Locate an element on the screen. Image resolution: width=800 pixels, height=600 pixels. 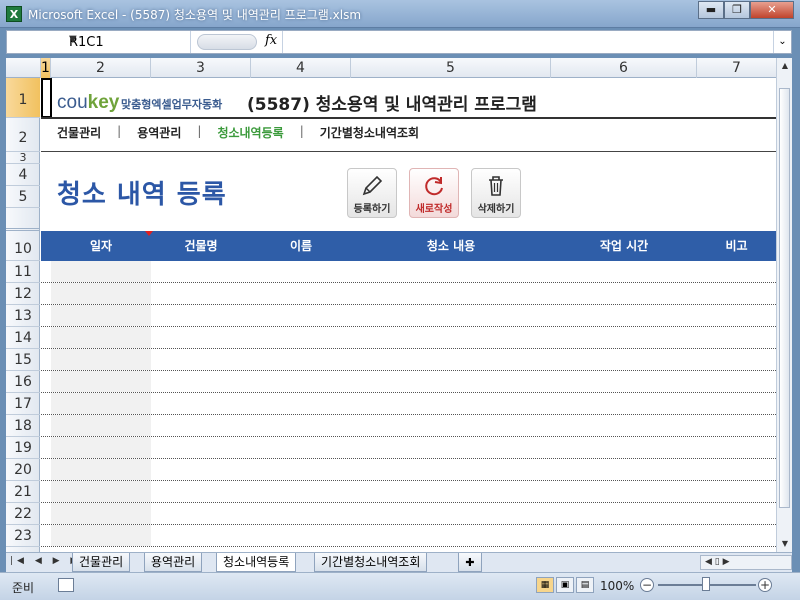
expand-formula-bar-icon: ⌄ is located at coordinates (782, 42).